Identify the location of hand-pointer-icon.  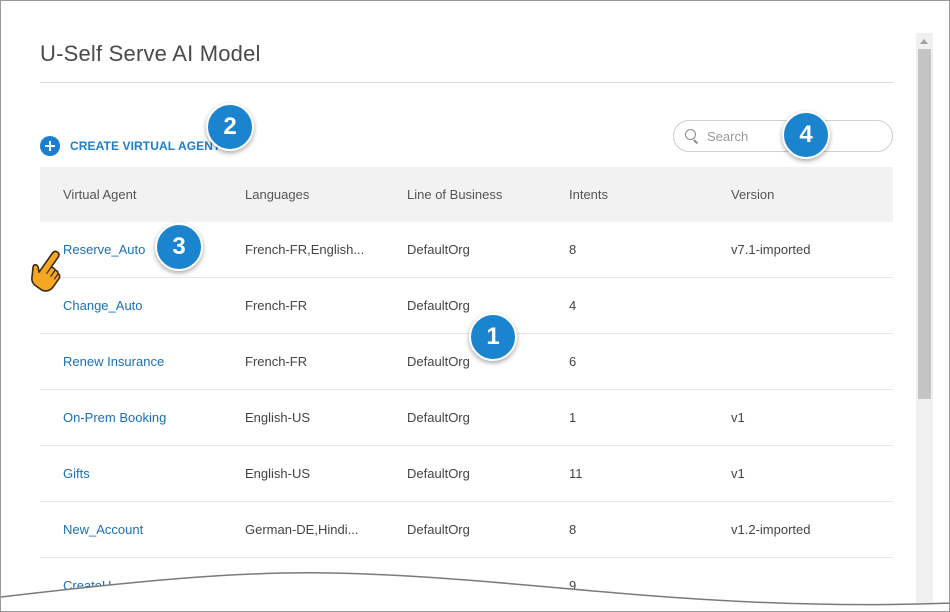
(46, 271).